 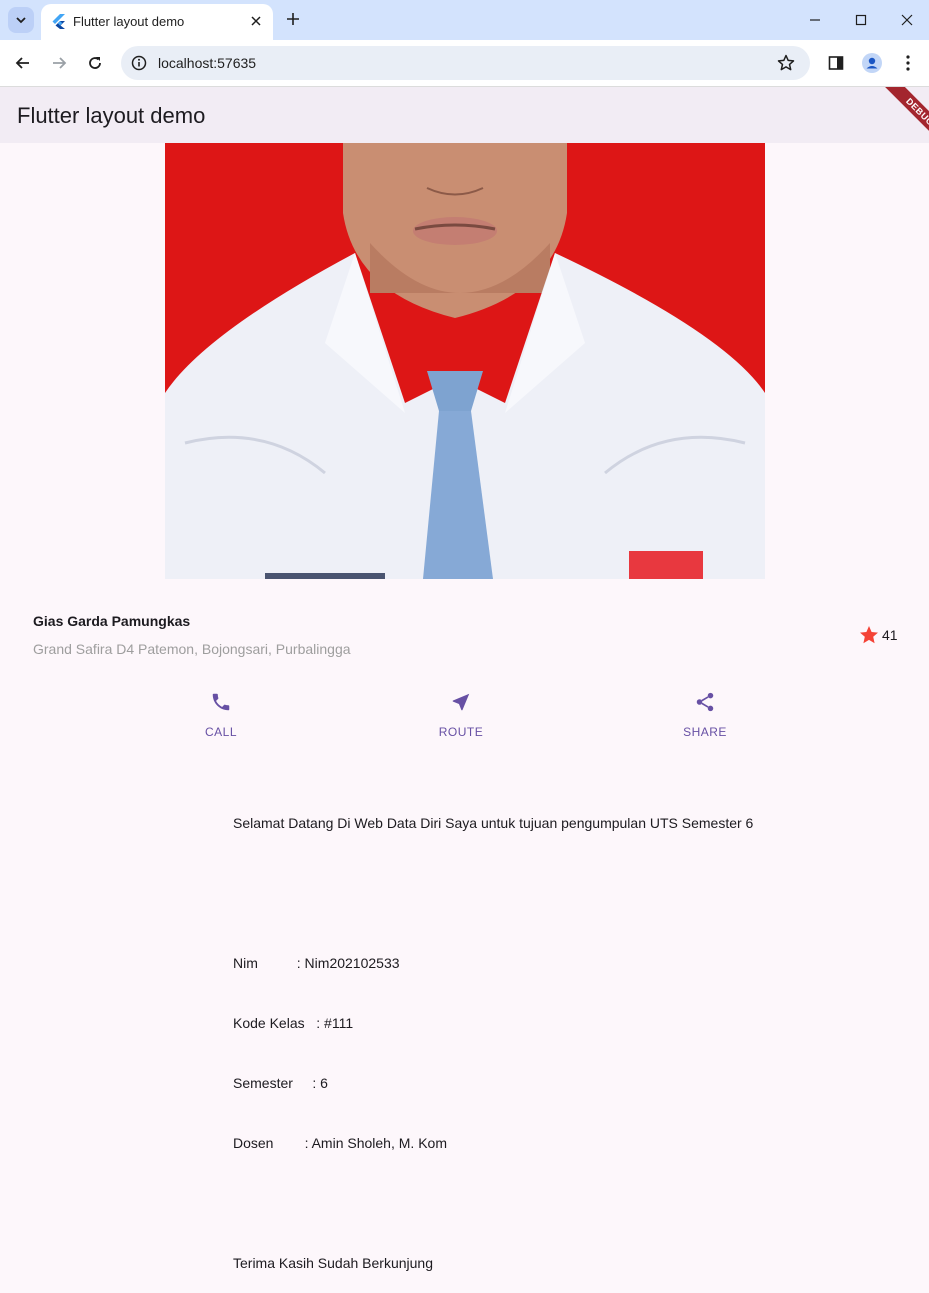 I want to click on back-button, so click(x=23, y=63).